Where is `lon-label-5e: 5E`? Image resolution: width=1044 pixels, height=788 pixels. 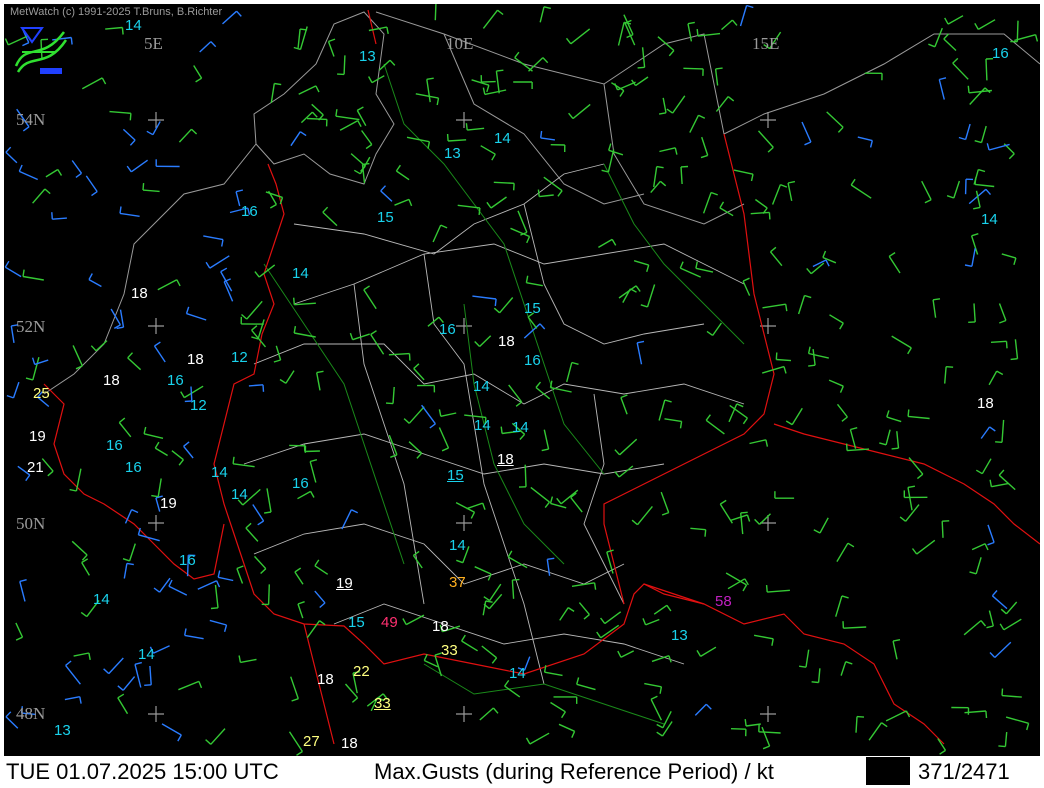
lon-label-5e: 5E is located at coordinates (153, 43).